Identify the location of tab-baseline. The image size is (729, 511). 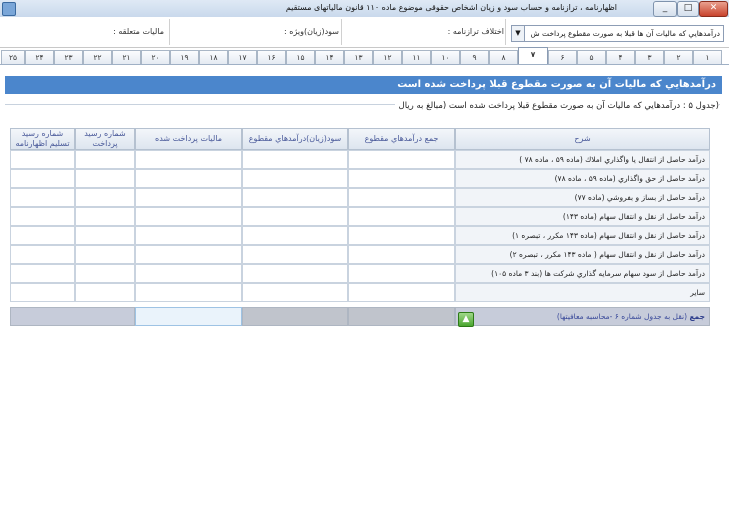
(364, 64).